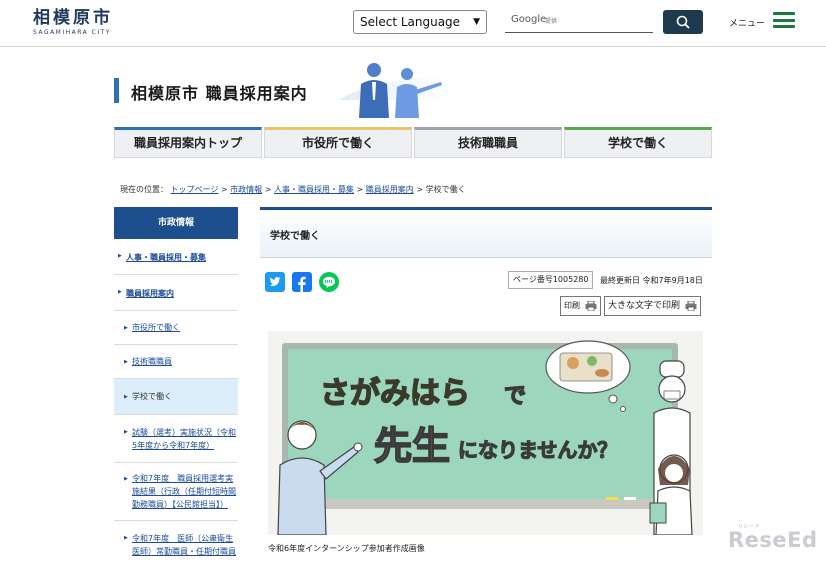  Describe the element at coordinates (176, 328) in the screenshot. I see `sidebar-item-city-office: 市役所で働く` at that location.